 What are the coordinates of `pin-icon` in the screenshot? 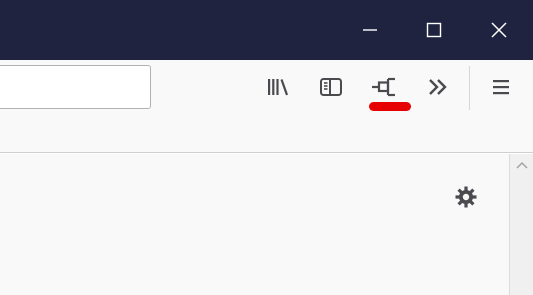 It's located at (383, 87).